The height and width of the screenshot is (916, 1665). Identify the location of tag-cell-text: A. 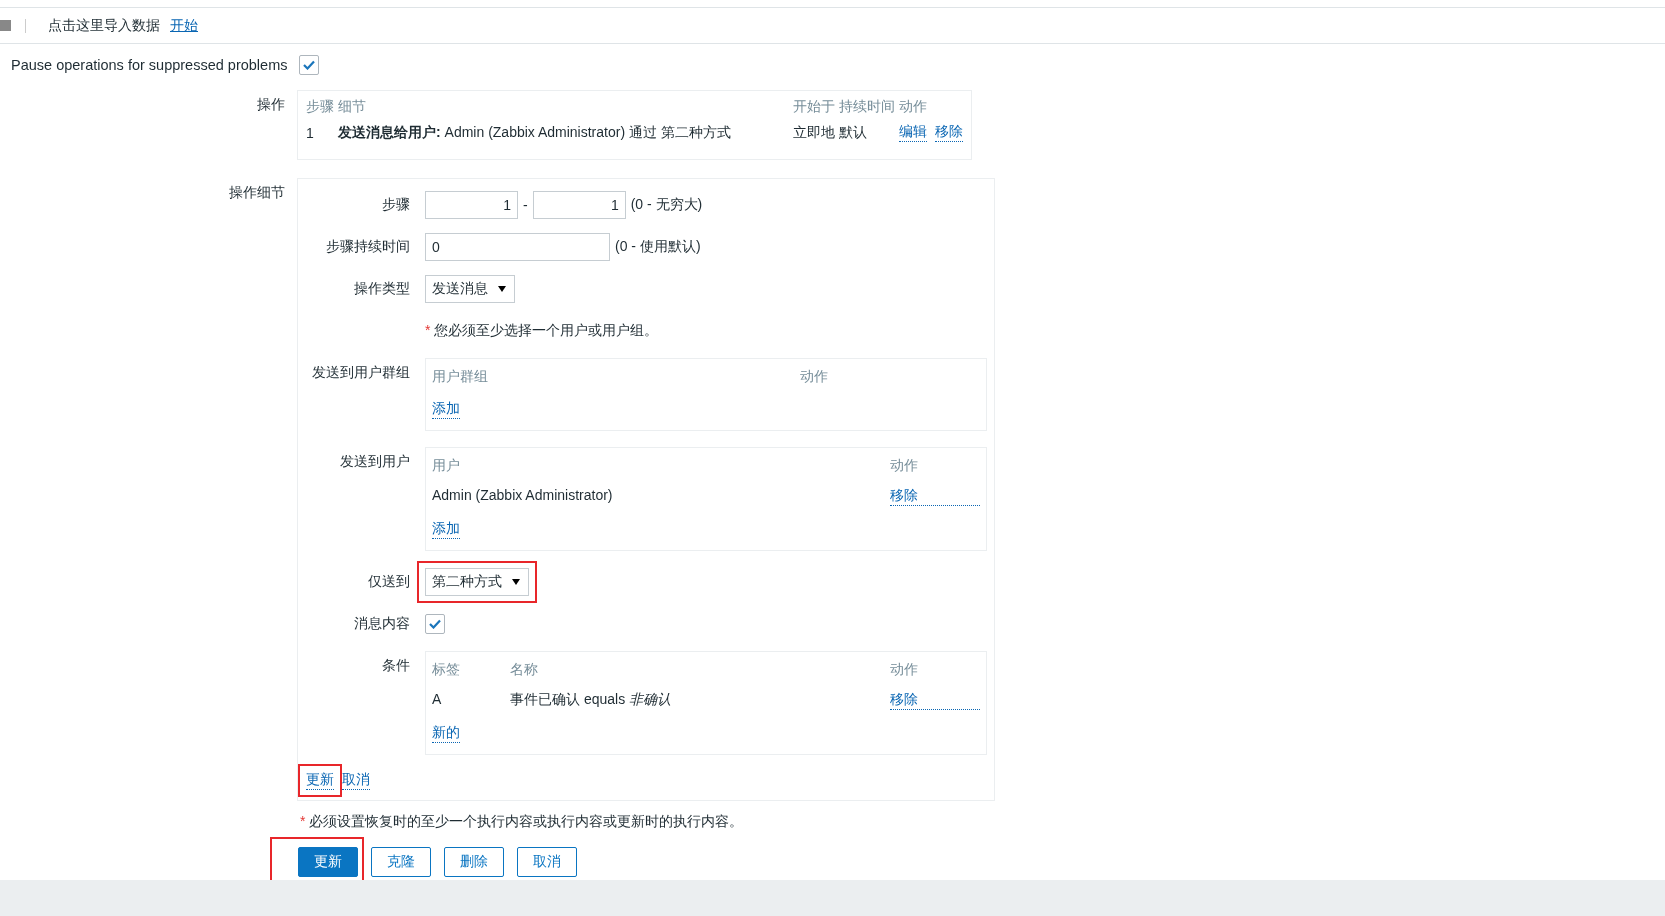
(437, 700).